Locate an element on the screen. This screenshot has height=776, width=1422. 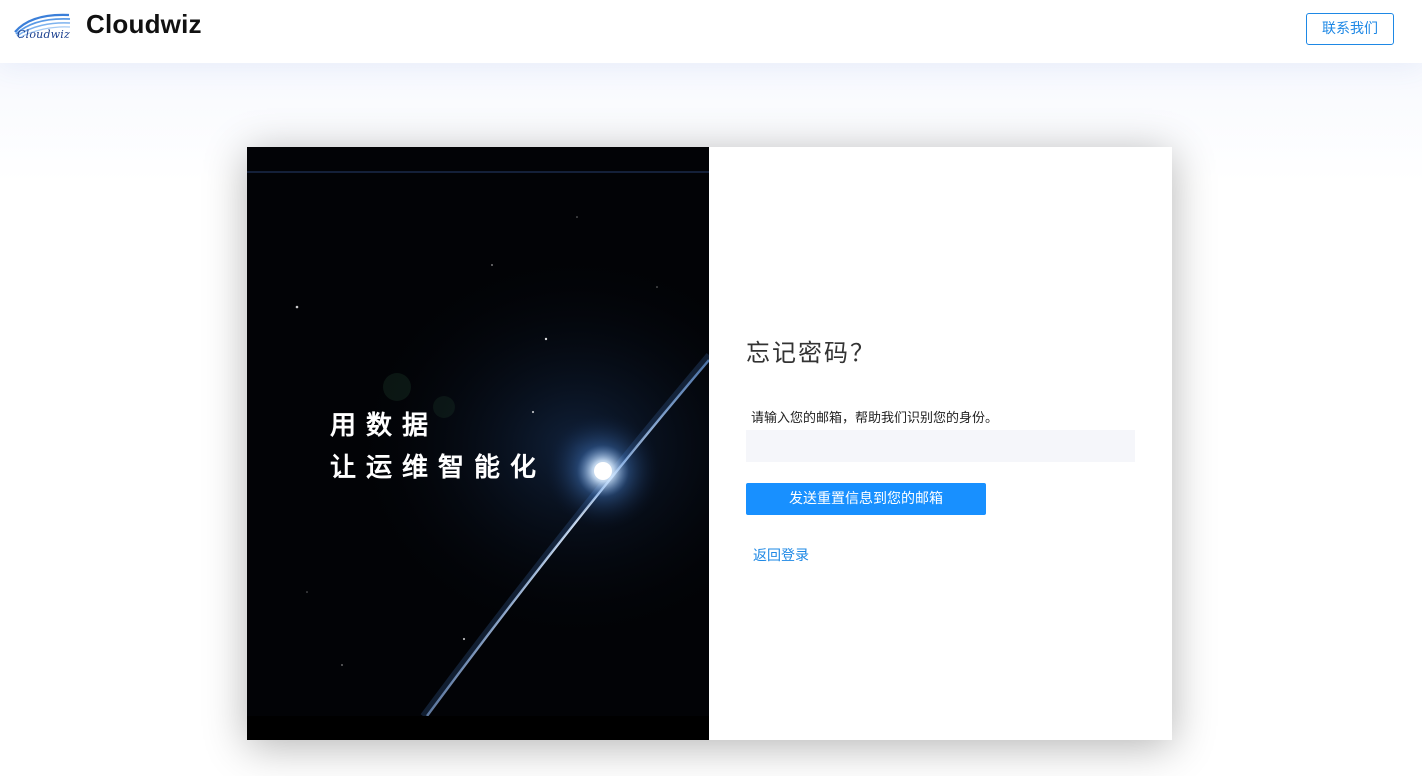
send-reset-email-button: 发送重置信息到您的邮箱 is located at coordinates (866, 499).